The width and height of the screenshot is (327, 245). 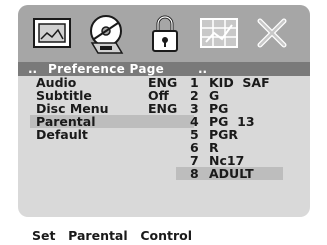 What do you see at coordinates (62, 134) in the screenshot?
I see `menu-item-label: Default` at bounding box center [62, 134].